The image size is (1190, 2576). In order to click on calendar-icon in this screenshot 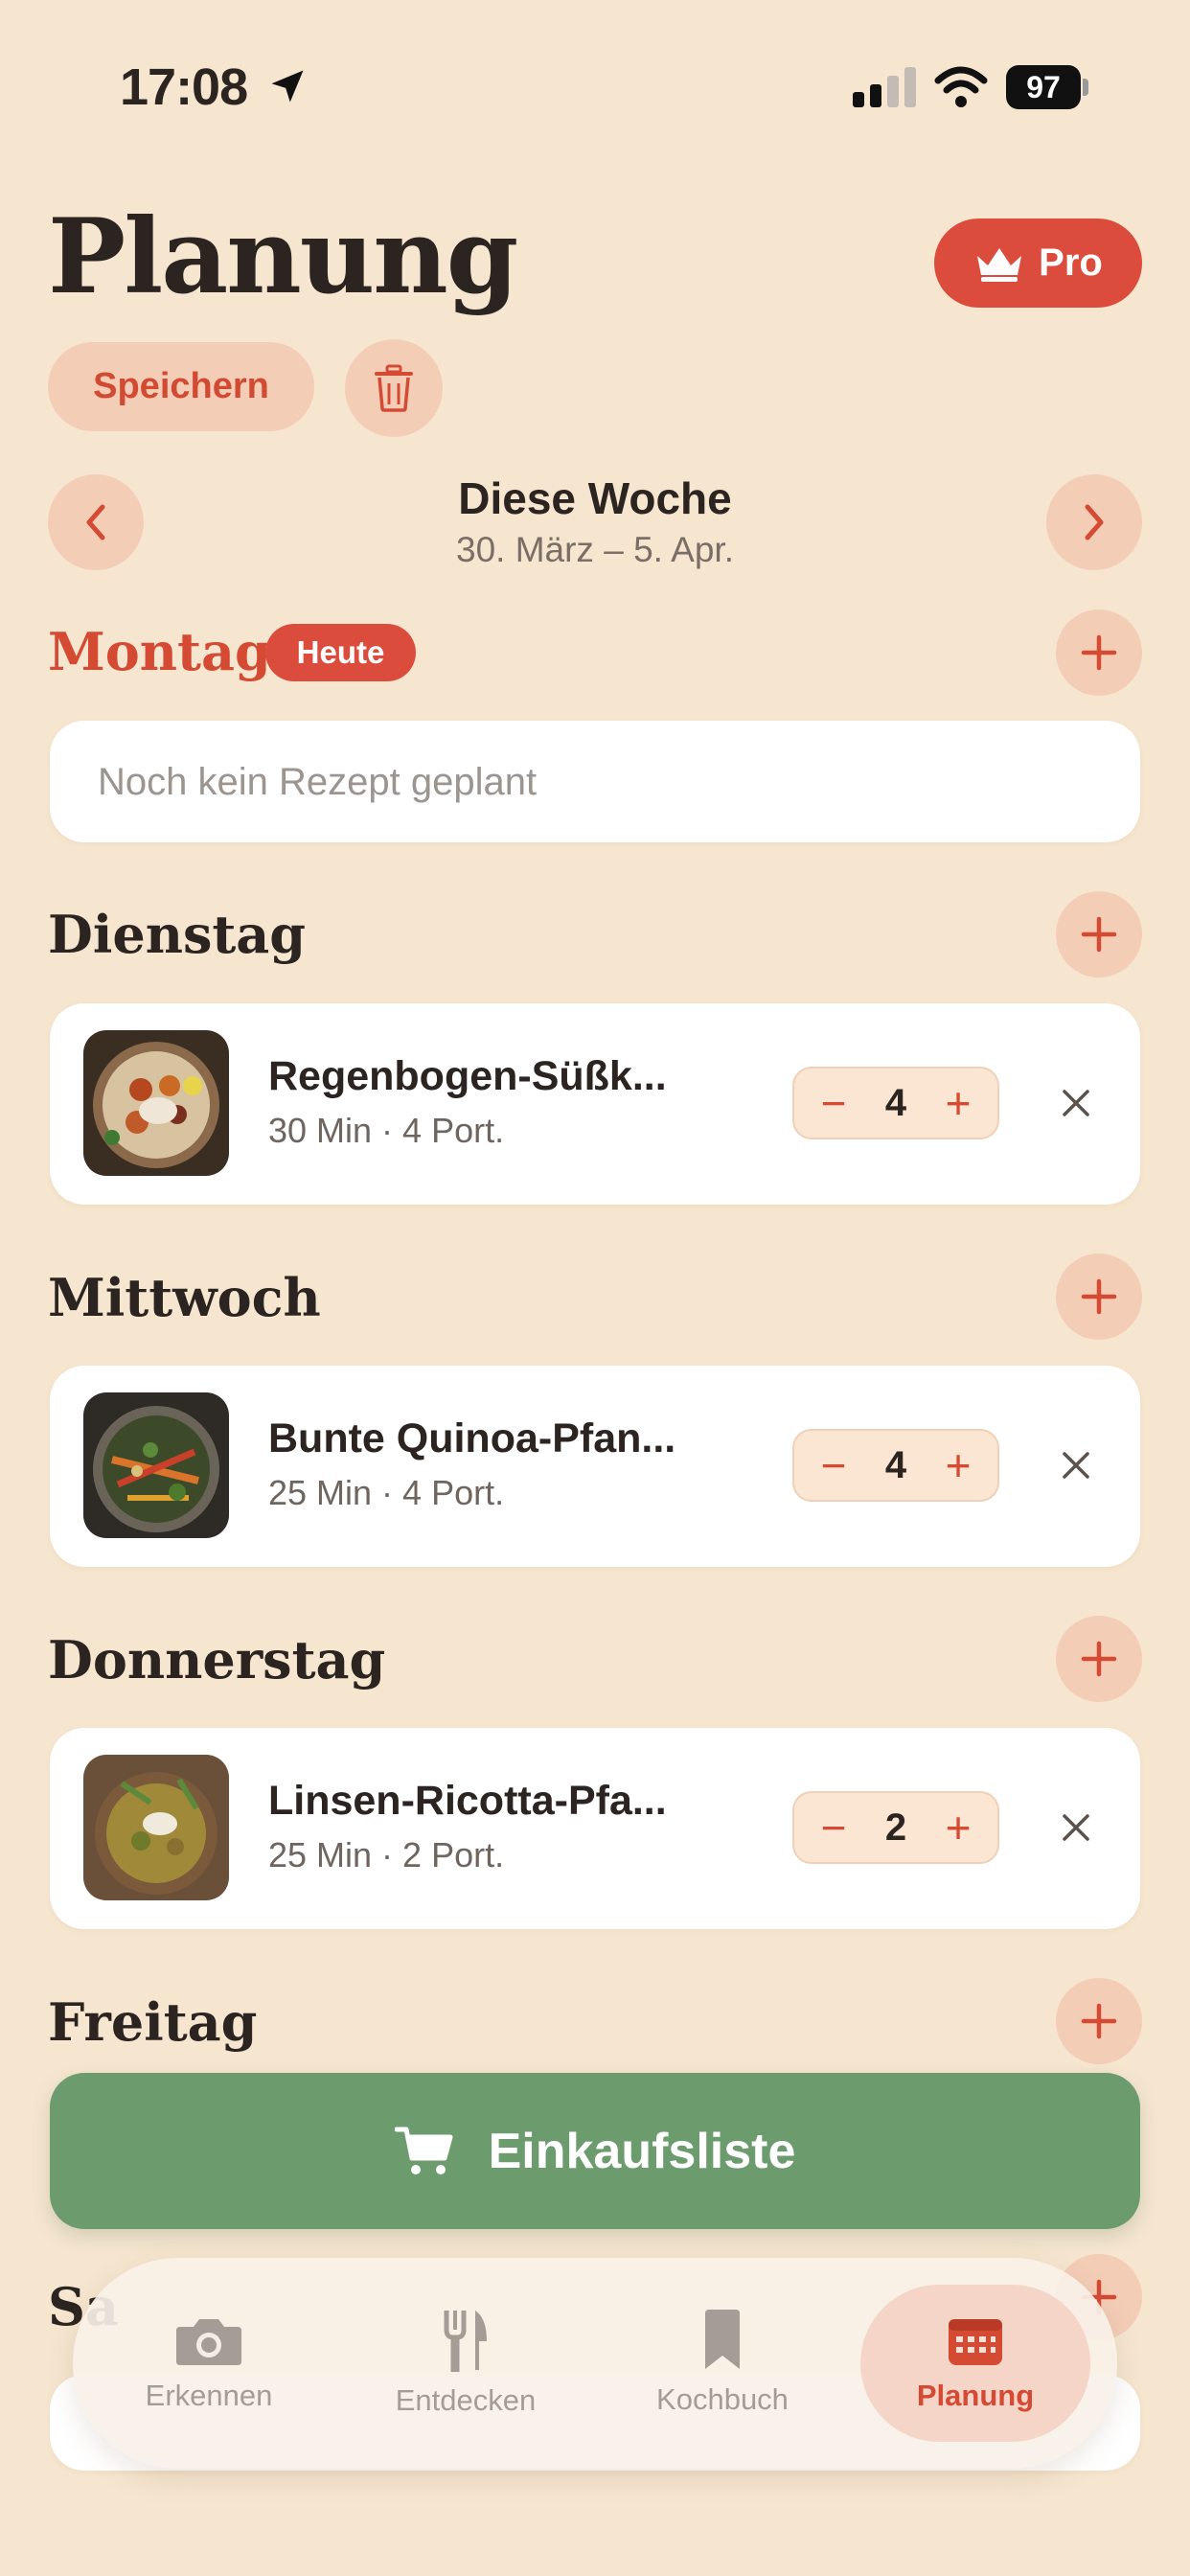, I will do `click(976, 2342)`.